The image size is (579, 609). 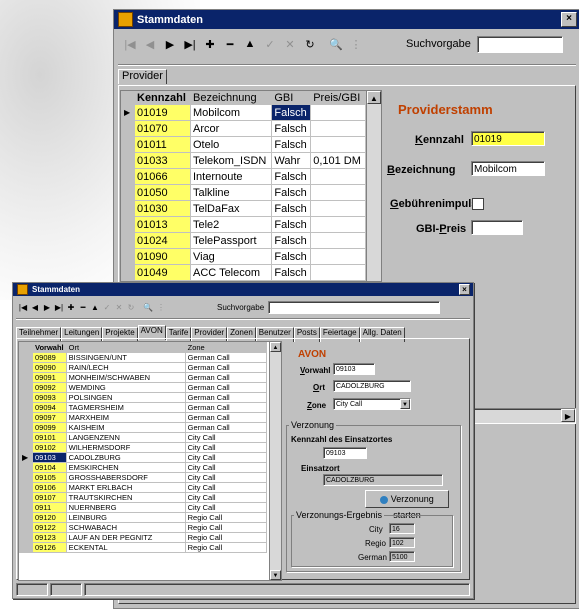 I want to click on table-row: ▶ 01019 Mobilcom Falsch, so click(x=243, y=112).